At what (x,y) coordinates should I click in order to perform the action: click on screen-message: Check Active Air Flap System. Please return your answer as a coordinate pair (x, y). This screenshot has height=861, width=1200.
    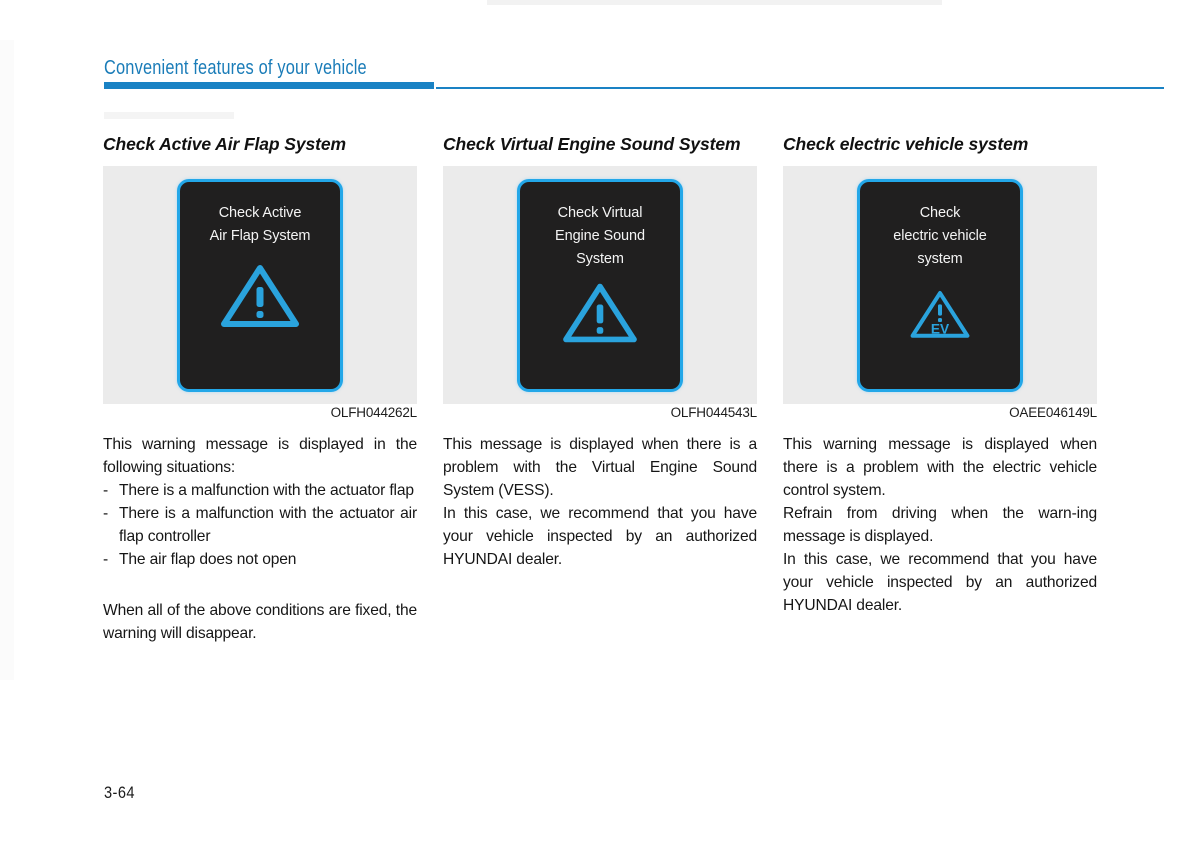
    Looking at the image, I should click on (260, 224).